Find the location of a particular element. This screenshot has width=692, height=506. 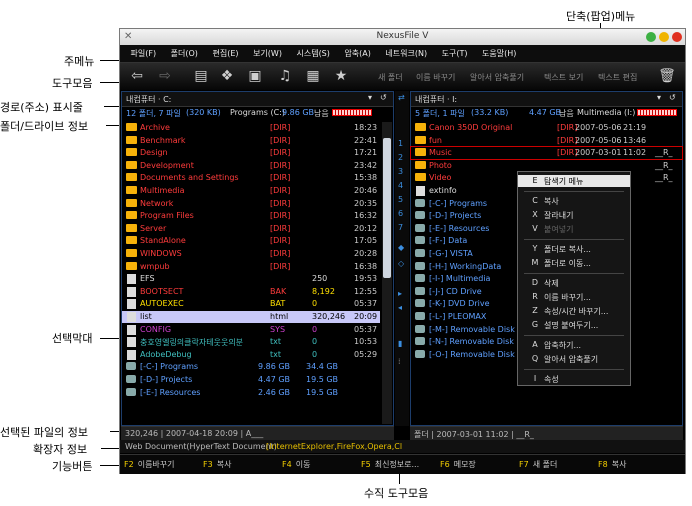

diamond-outline-icon: ◇ is located at coordinates (401, 263).